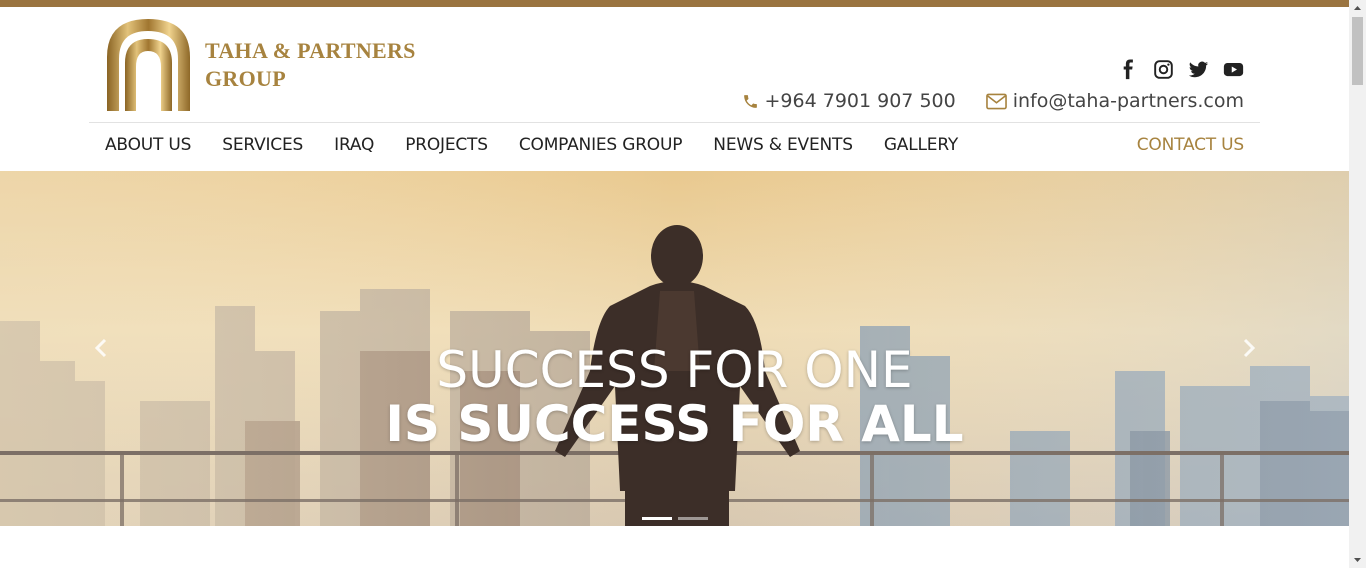 The height and width of the screenshot is (568, 1366). I want to click on nav-item-contact-us: CONTACT US, so click(1190, 145).